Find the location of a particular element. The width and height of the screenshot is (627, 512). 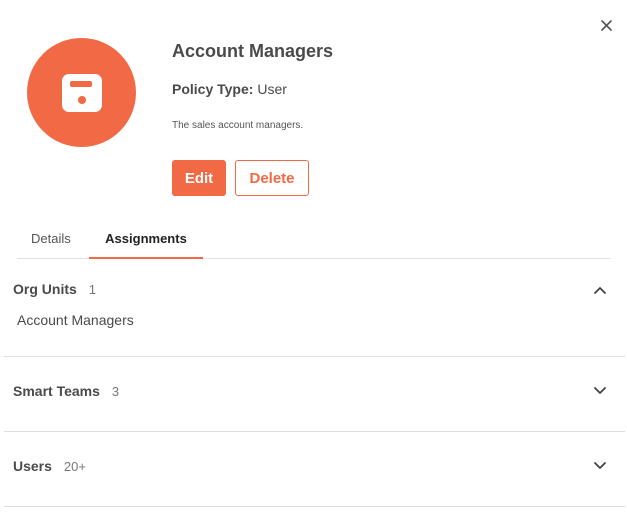

list-item: Account Managers is located at coordinates (75, 320).